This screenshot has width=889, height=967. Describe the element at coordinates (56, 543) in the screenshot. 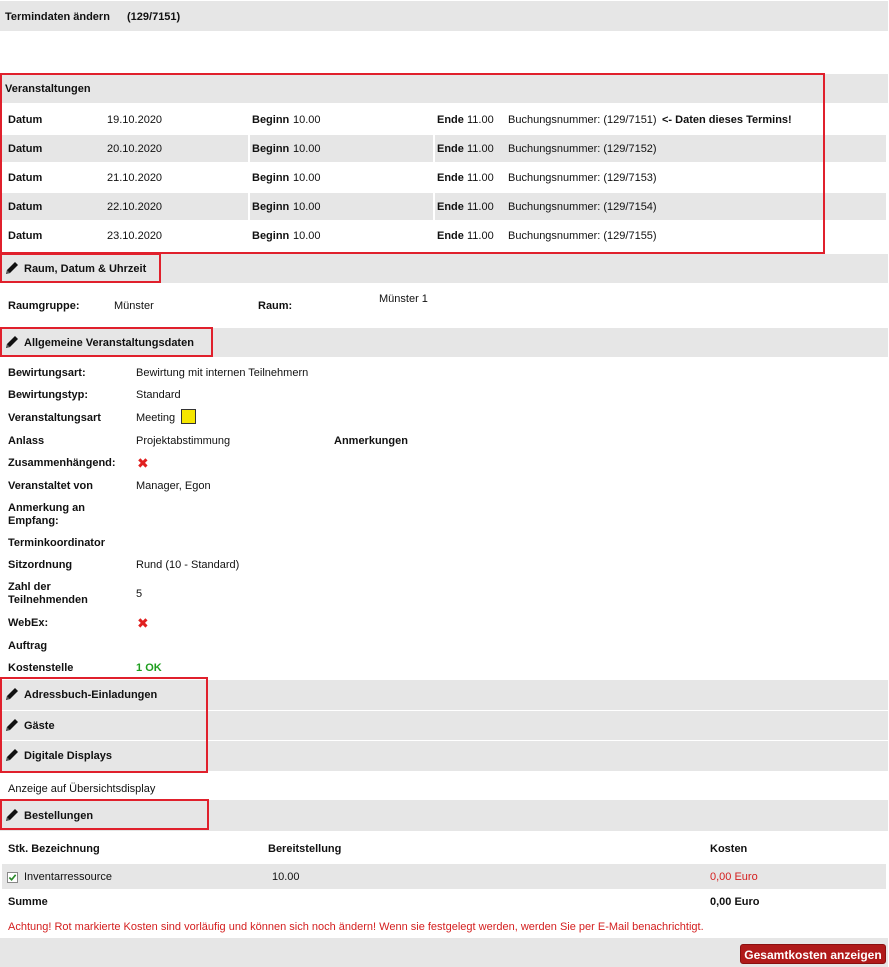

I see `terminkoordinator-label: Terminkoordinator` at that location.